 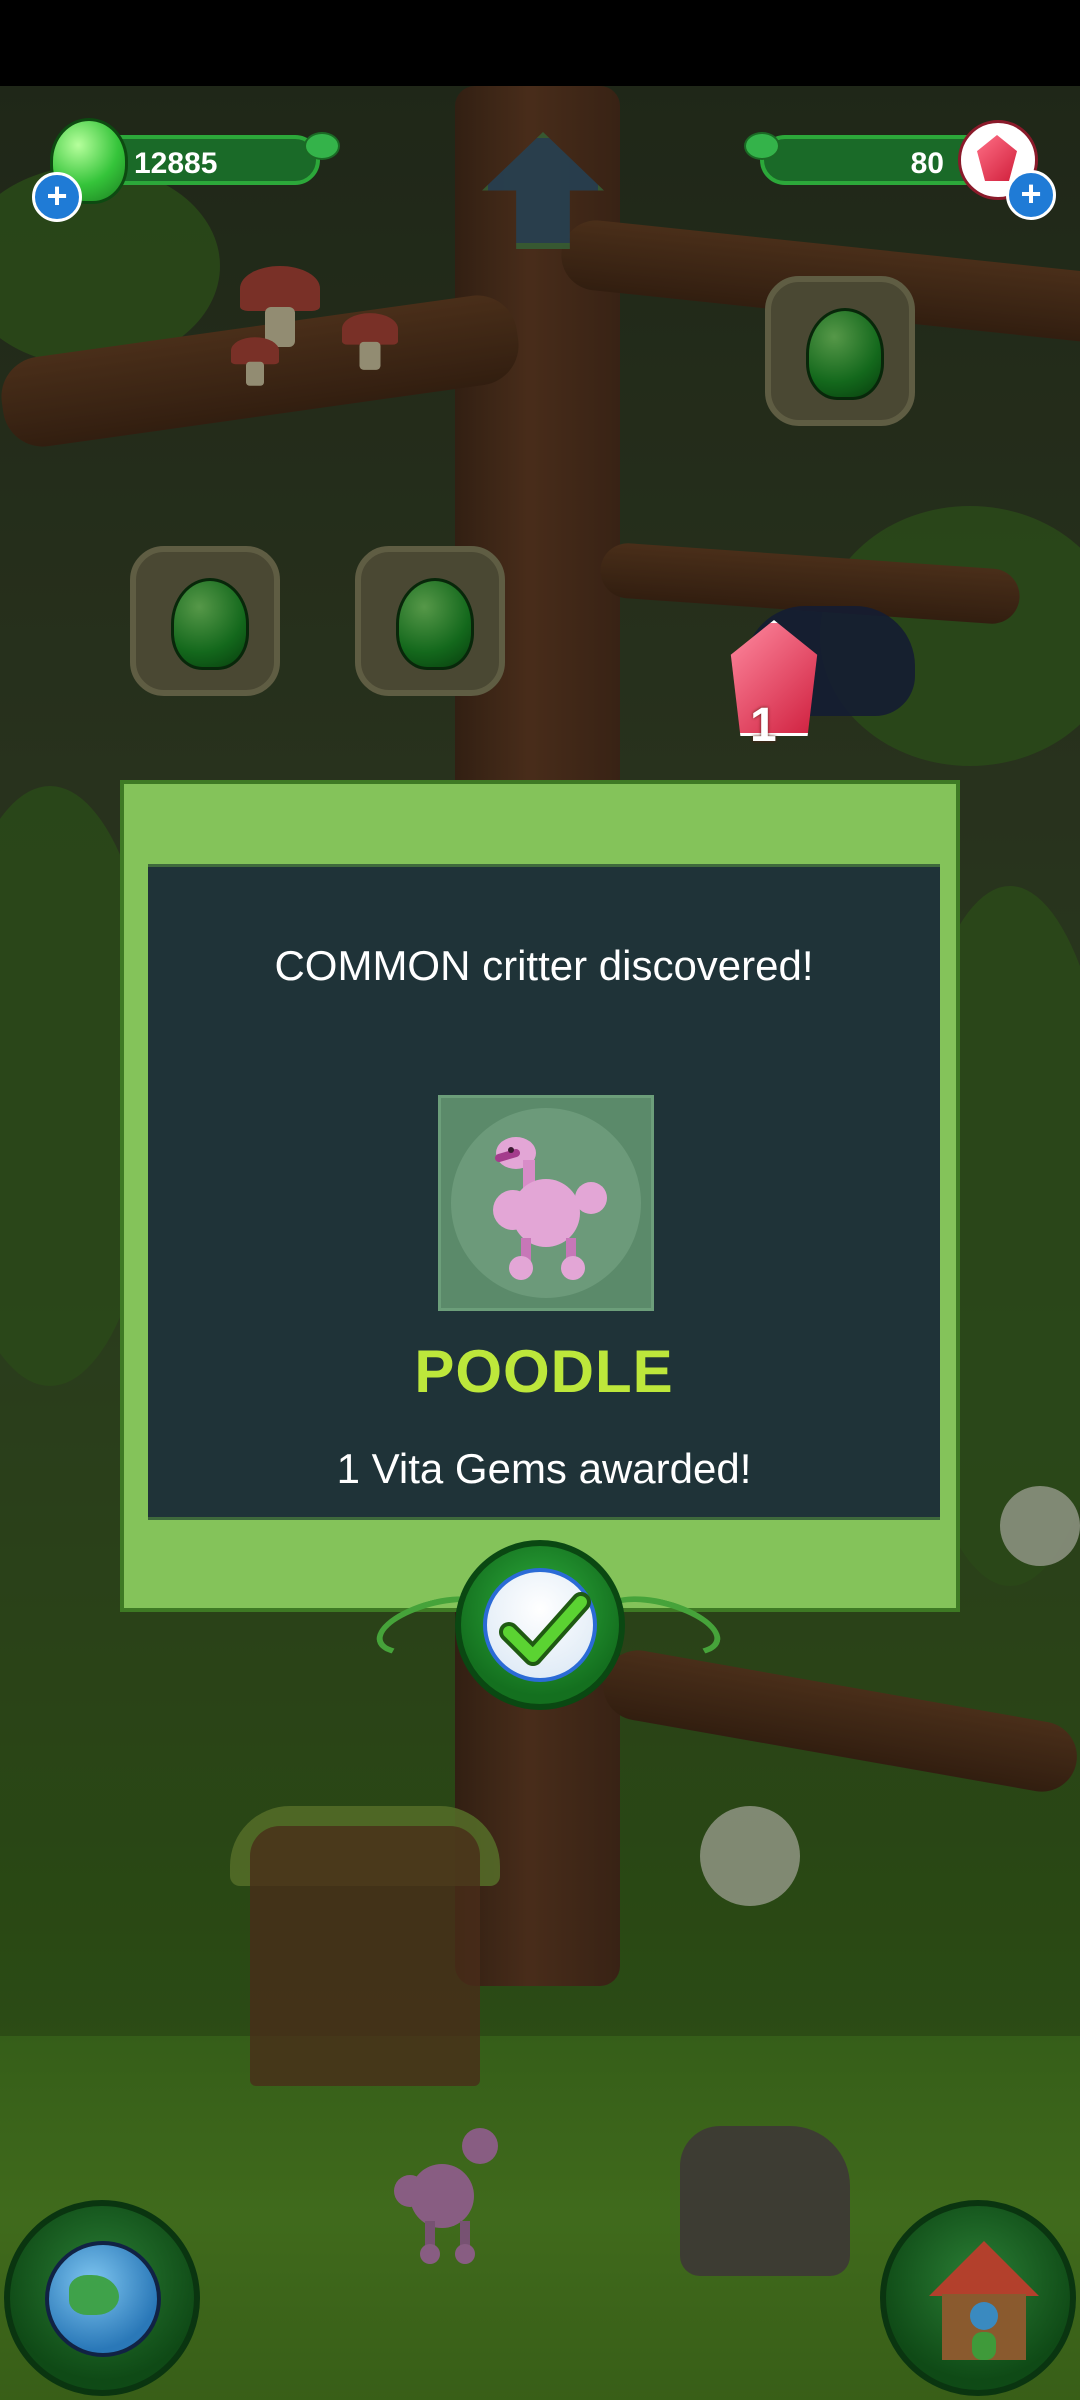 What do you see at coordinates (176, 163) in the screenshot?
I see `goo-count: 12885` at bounding box center [176, 163].